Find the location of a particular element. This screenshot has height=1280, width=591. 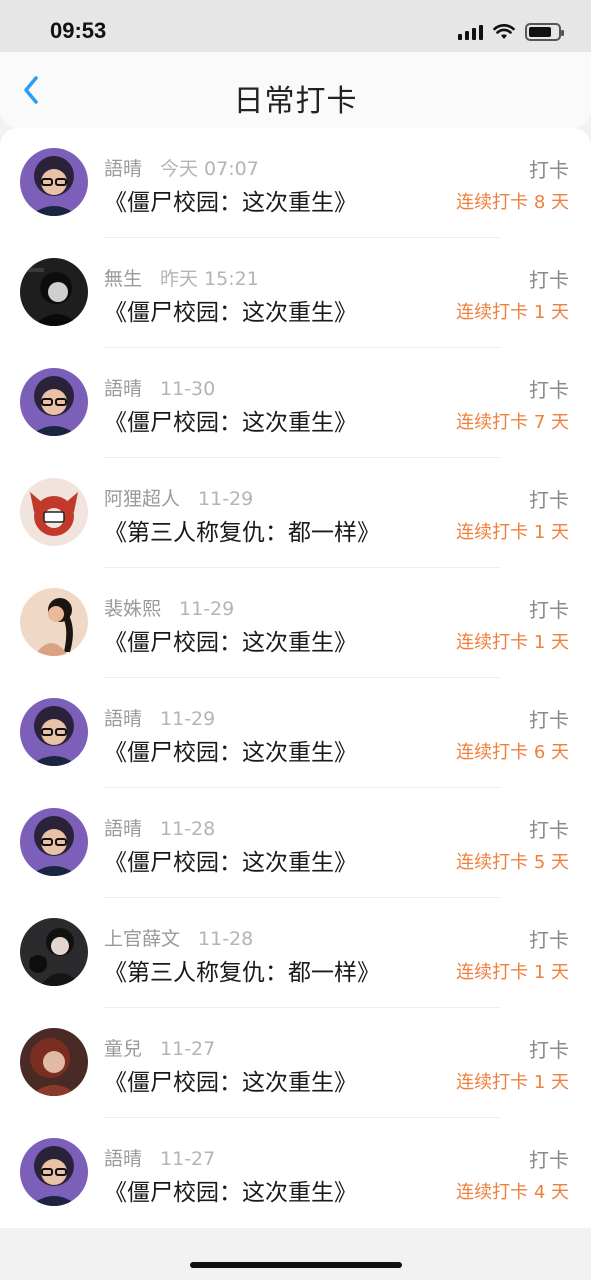

woman-red-hair-avatar is located at coordinates (54, 1062).